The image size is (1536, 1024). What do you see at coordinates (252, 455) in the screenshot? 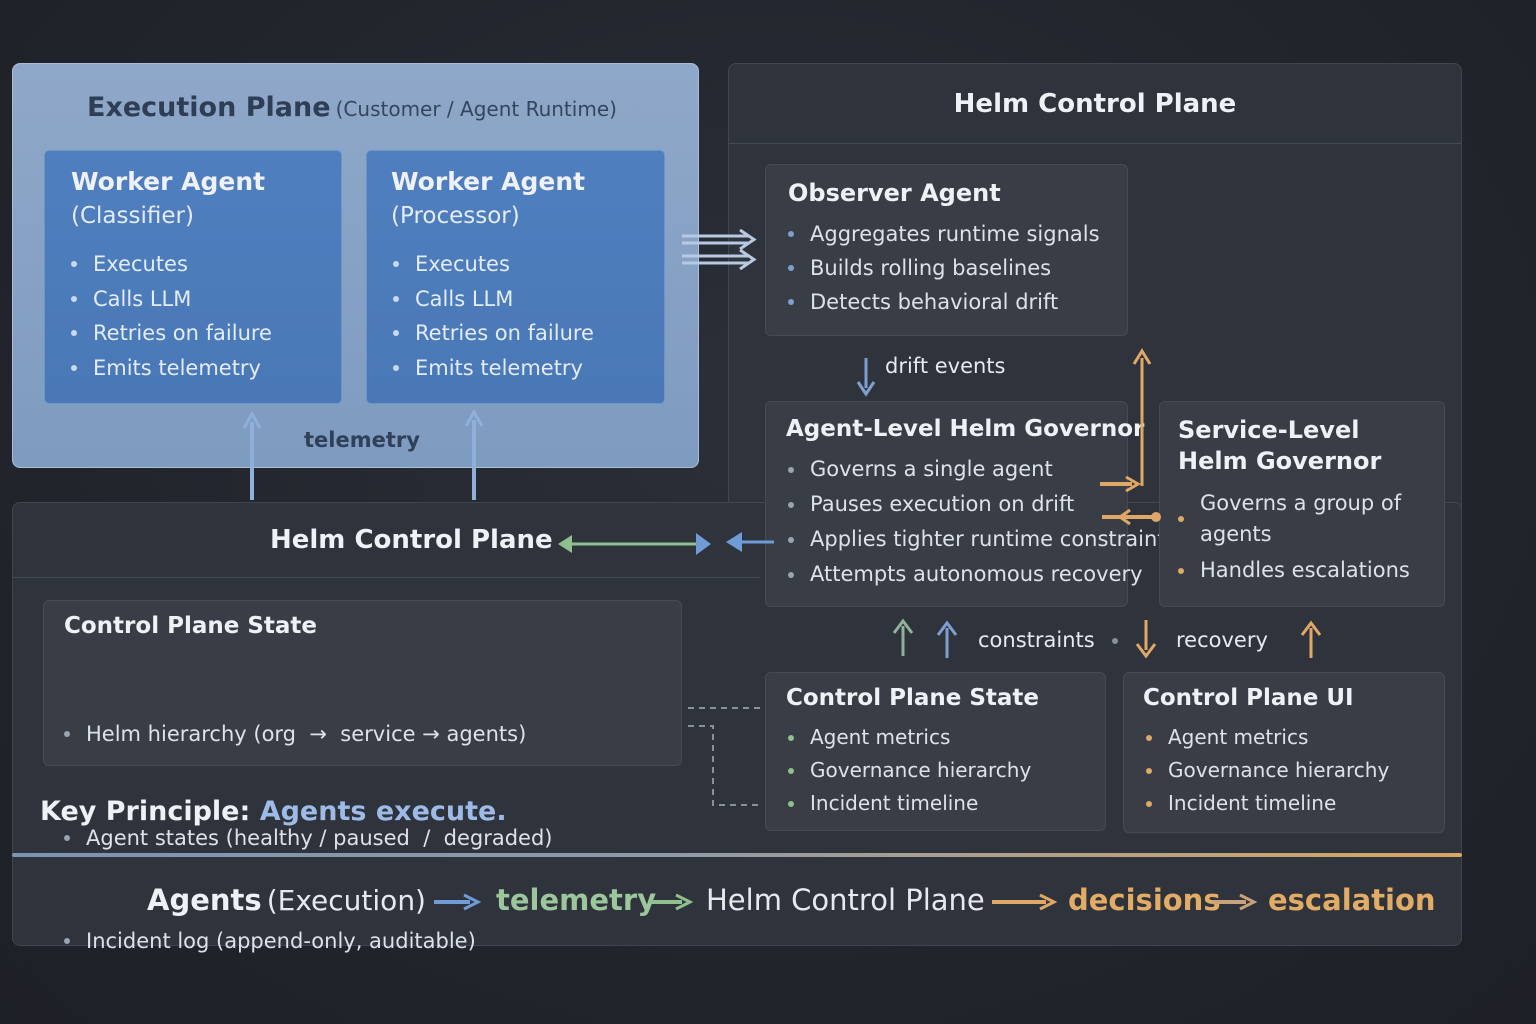
I see `telemetry-arrow-left` at bounding box center [252, 455].